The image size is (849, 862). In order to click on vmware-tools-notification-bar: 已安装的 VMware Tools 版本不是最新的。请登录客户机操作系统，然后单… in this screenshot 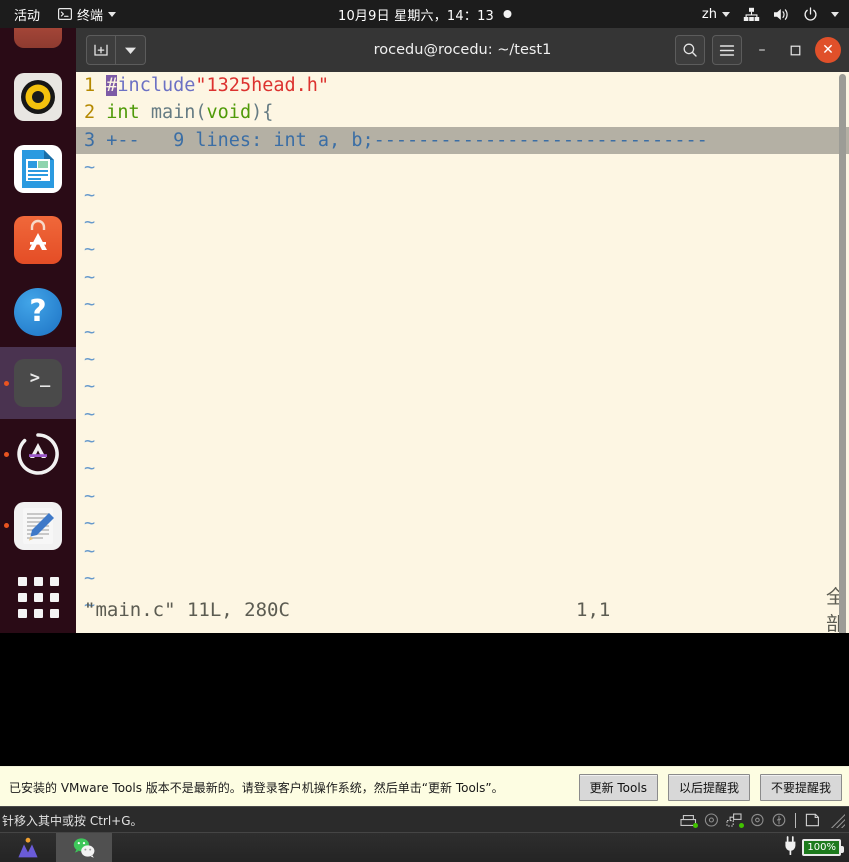, I will do `click(424, 786)`.